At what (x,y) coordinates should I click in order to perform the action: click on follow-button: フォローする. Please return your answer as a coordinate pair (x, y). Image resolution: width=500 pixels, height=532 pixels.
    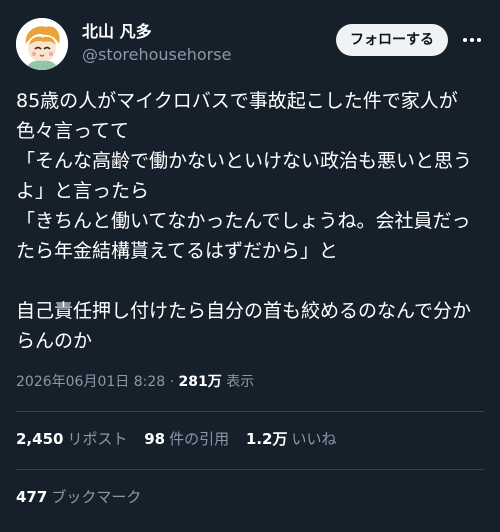
    Looking at the image, I should click on (392, 40).